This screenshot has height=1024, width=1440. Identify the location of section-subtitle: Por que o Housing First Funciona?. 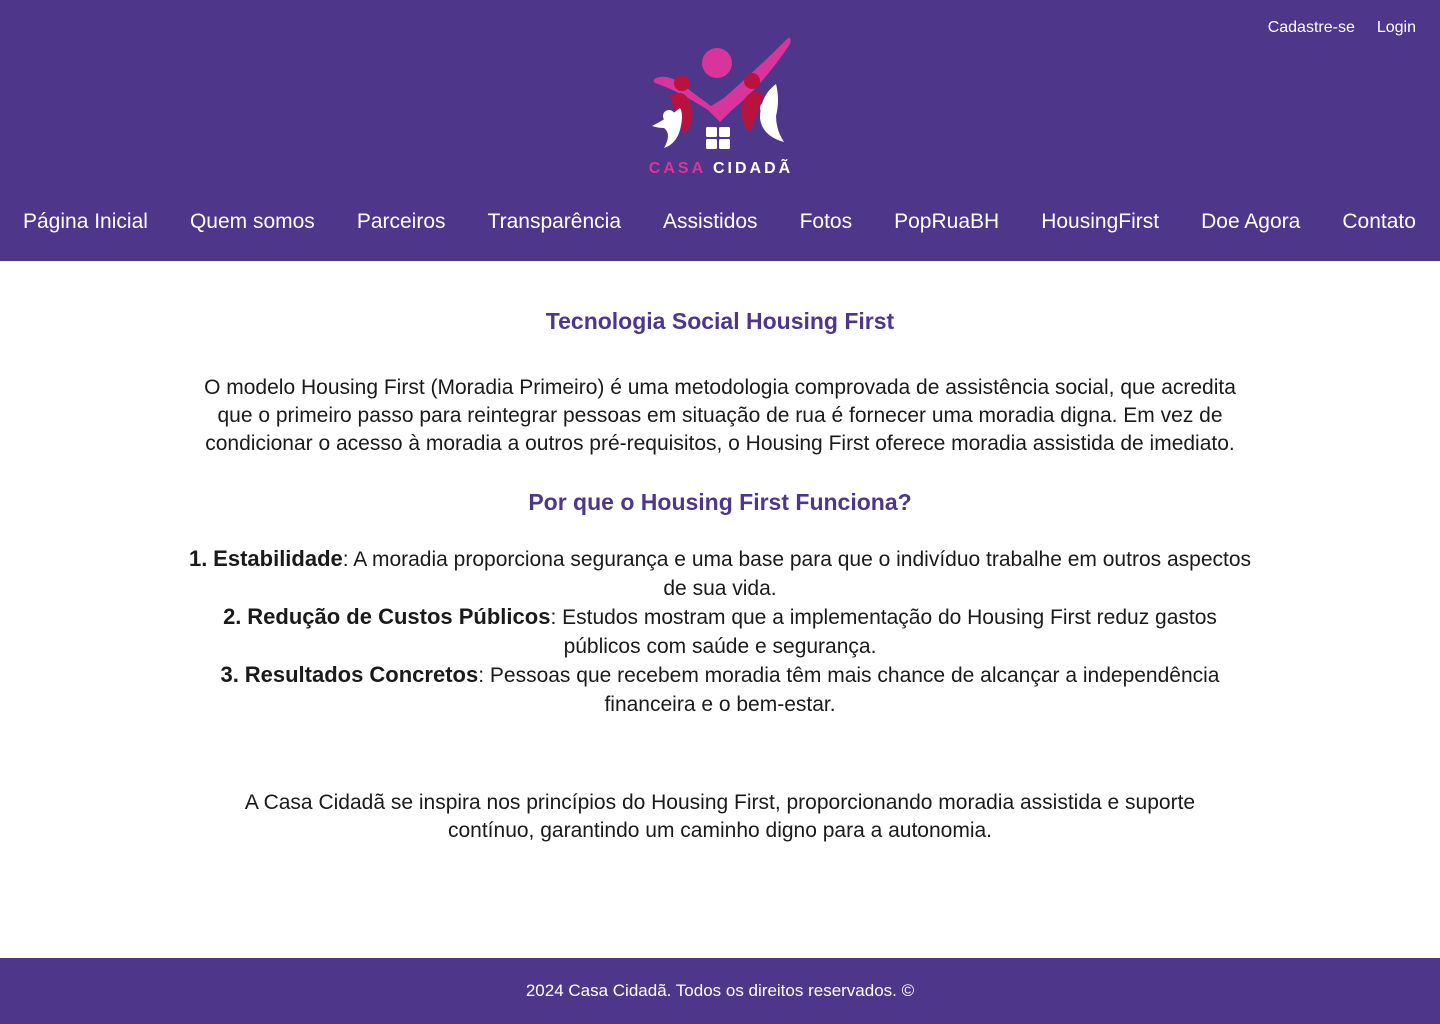
(720, 502).